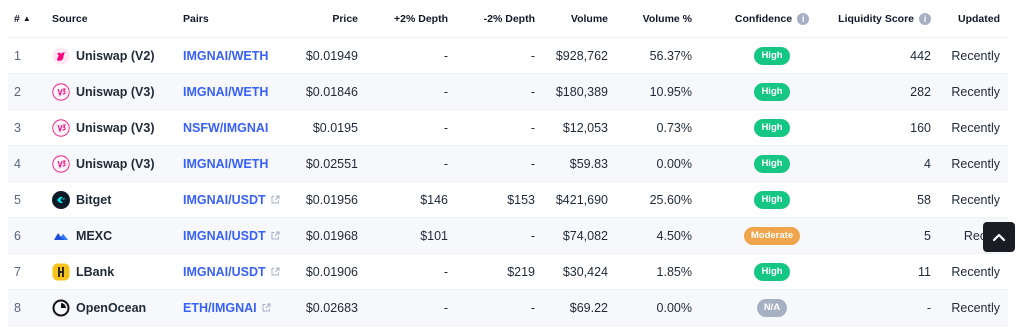 This screenshot has width=1024, height=328. I want to click on price-cell: $0.0195, so click(335, 127).